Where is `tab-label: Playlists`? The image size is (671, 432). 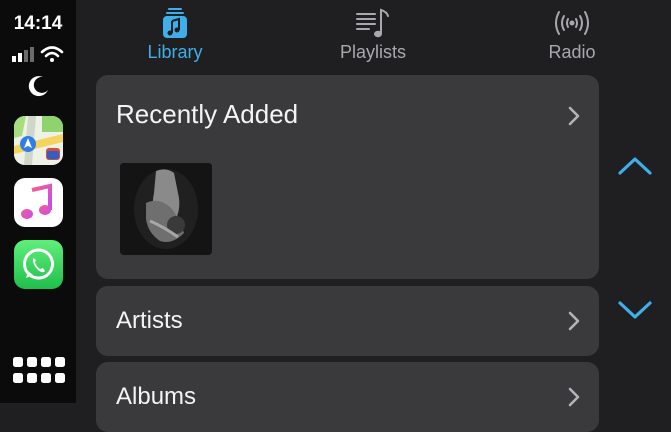
tab-label: Playlists is located at coordinates (372, 52).